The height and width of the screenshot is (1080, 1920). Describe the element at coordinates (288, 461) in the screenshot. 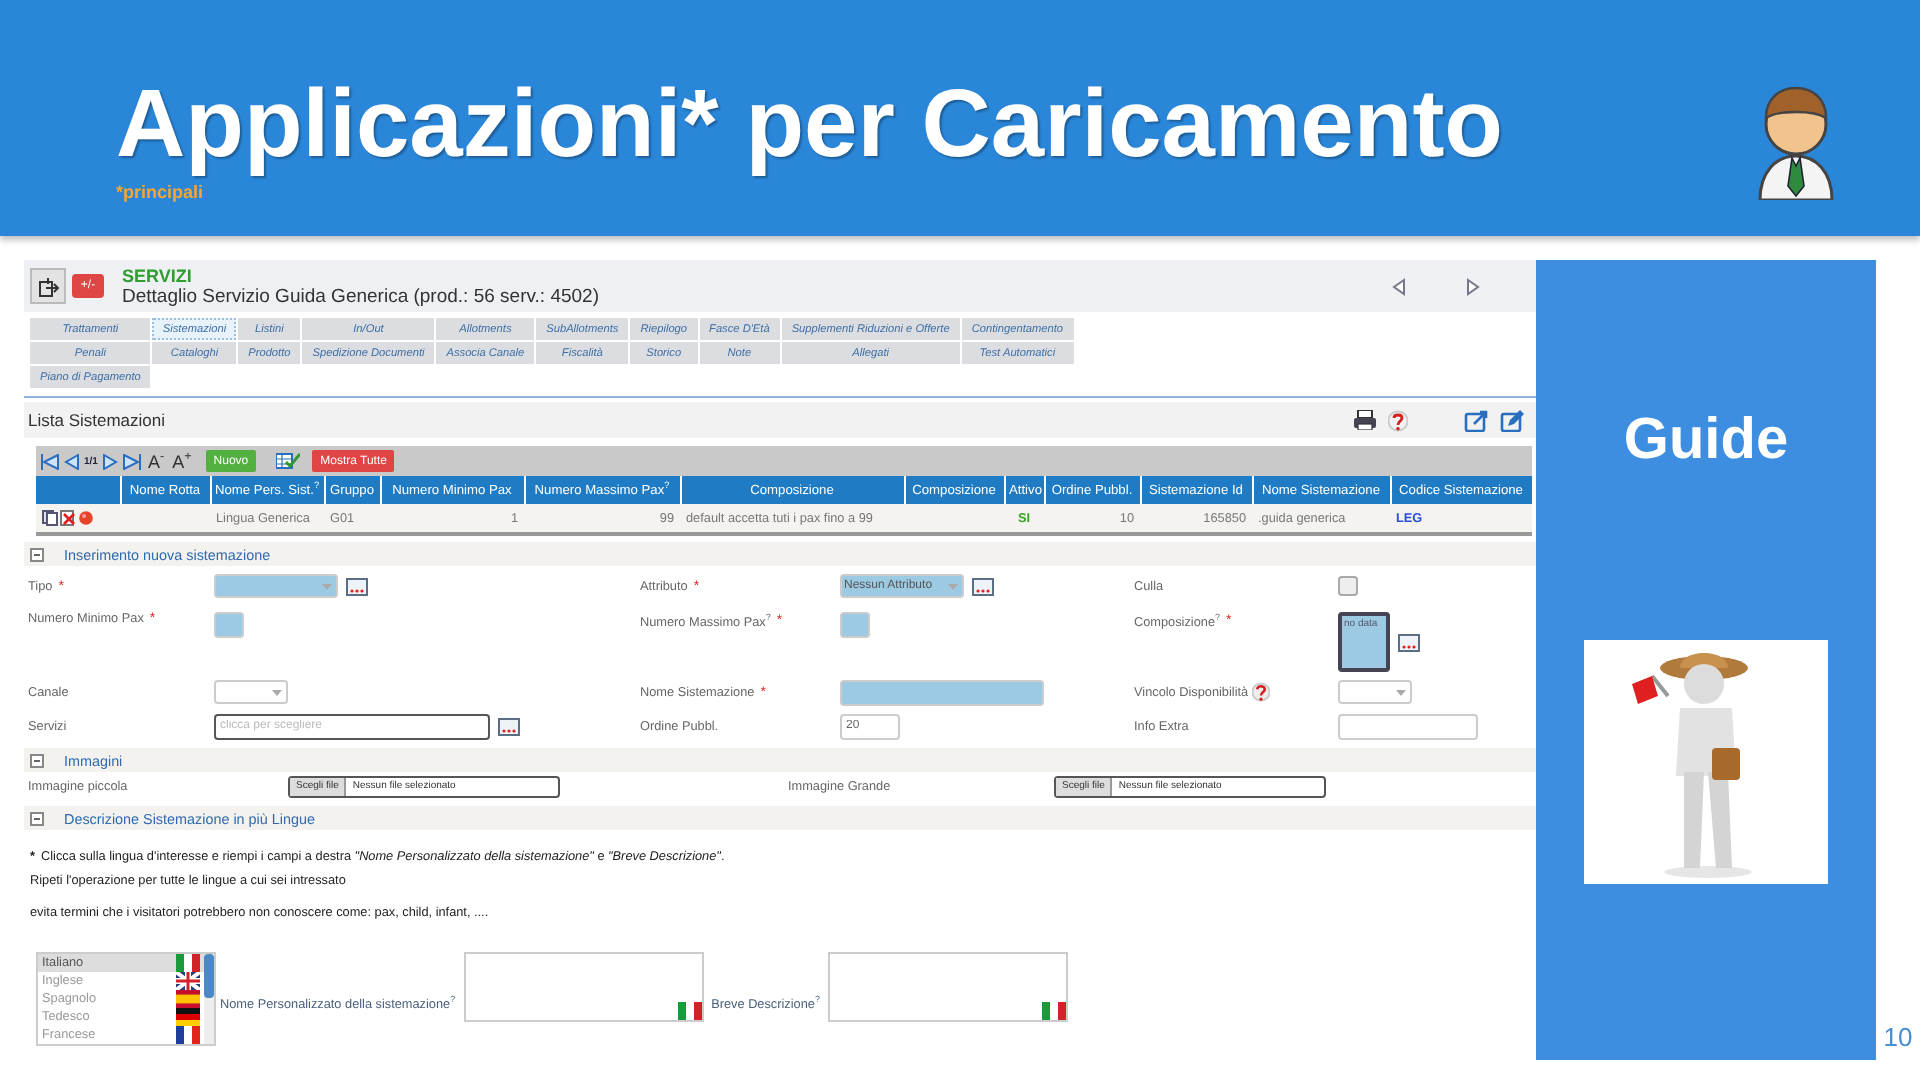

I see `grid-check-icon` at that location.